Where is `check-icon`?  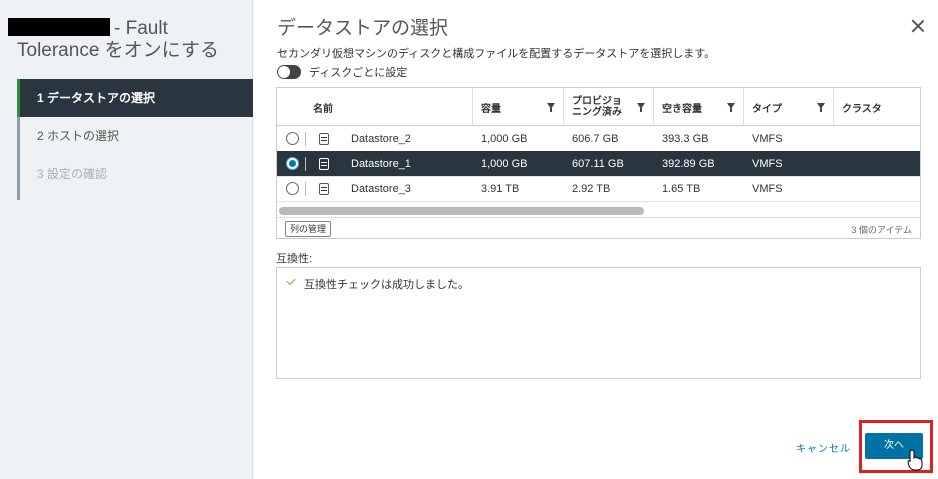
check-icon is located at coordinates (291, 280).